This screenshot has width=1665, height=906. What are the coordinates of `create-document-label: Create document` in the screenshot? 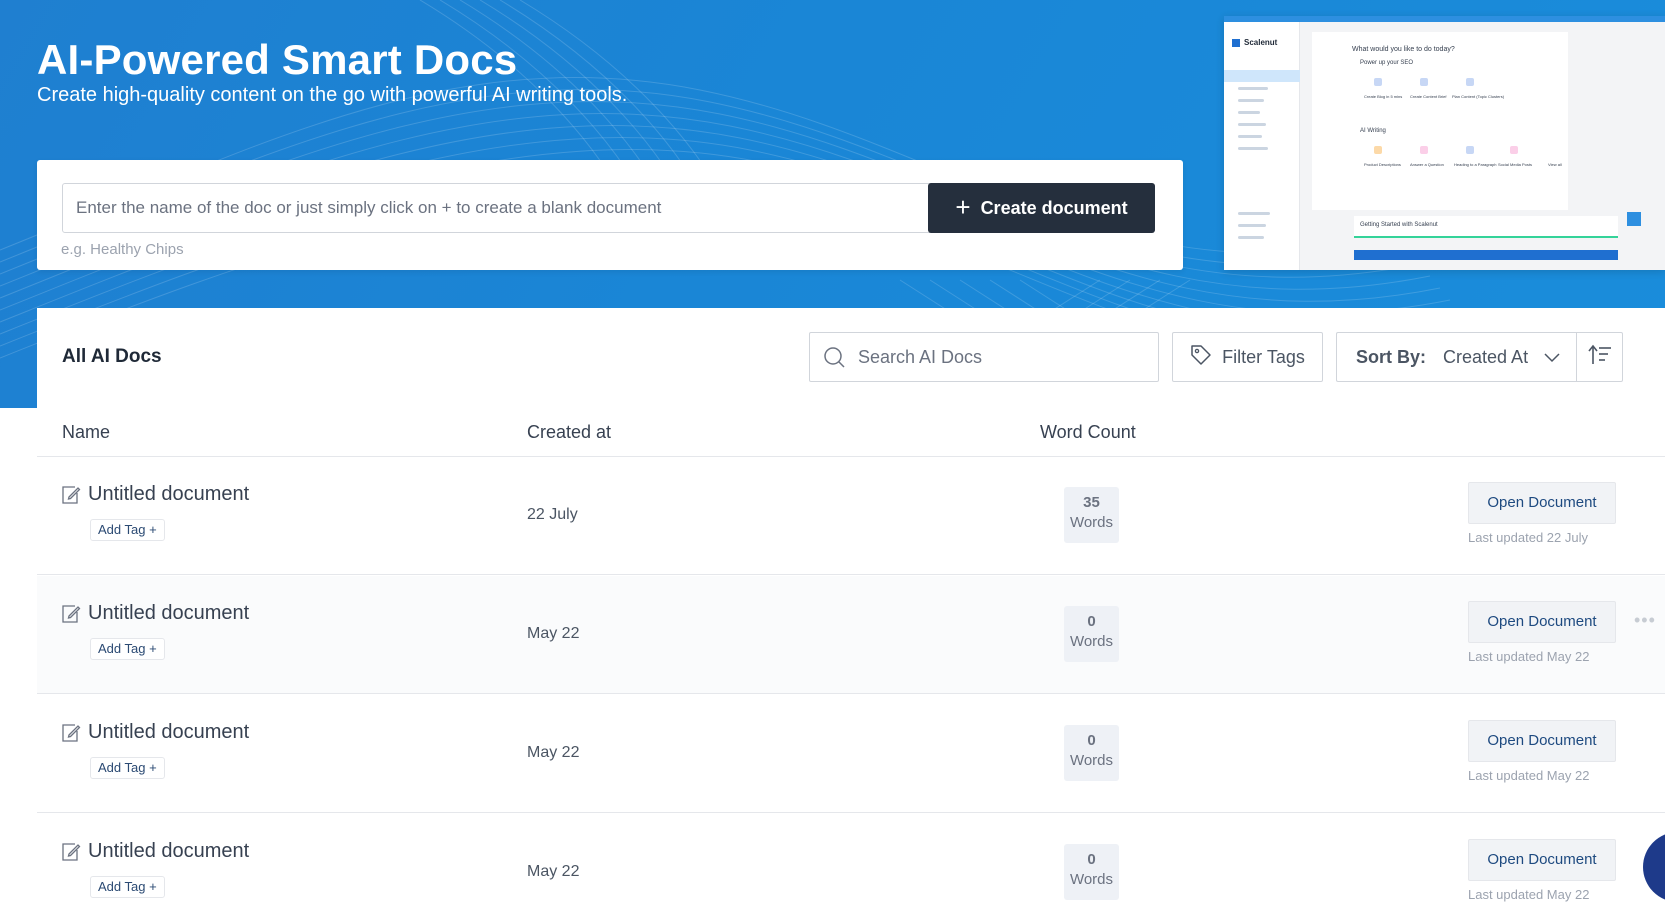 It's located at (1054, 207).